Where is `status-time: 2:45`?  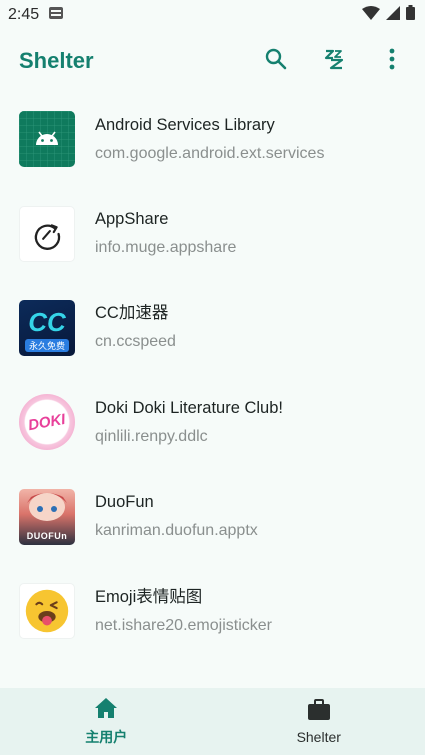 status-time: 2:45 is located at coordinates (24, 14).